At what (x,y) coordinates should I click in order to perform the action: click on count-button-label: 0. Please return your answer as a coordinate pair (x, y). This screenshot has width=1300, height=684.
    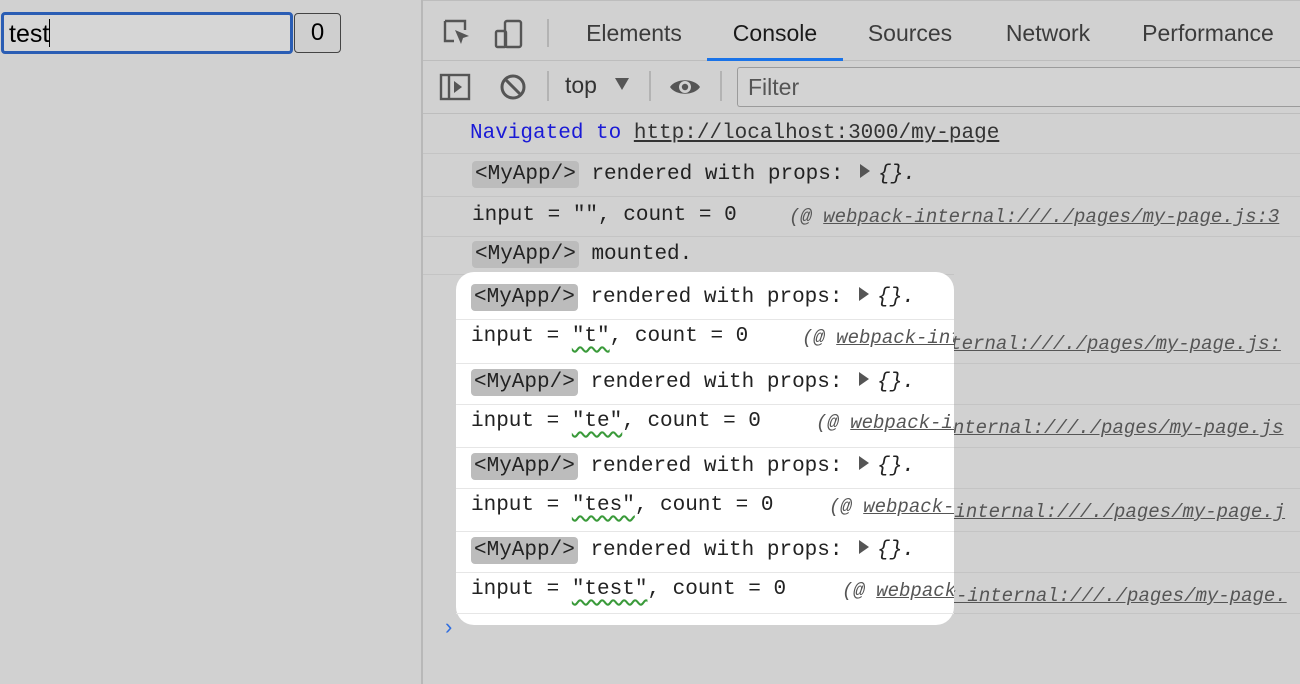
    Looking at the image, I should click on (317, 32).